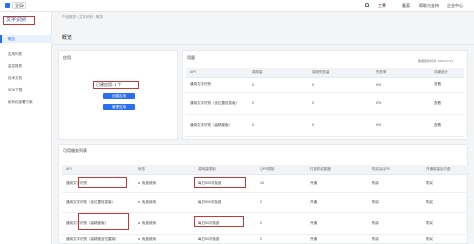 The image size is (474, 244). What do you see at coordinates (217, 125) in the screenshot?
I see `api-name: 通用文字识别（高精度版）` at bounding box center [217, 125].